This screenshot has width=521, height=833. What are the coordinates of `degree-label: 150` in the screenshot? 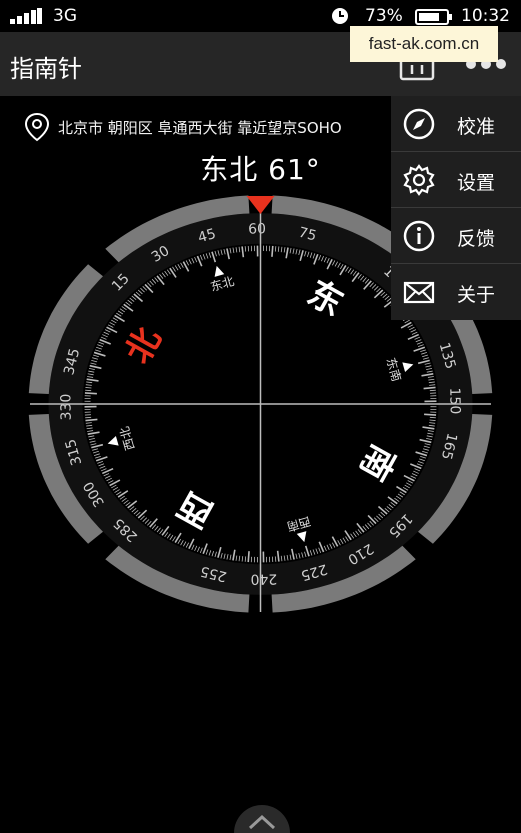 It's located at (454, 400).